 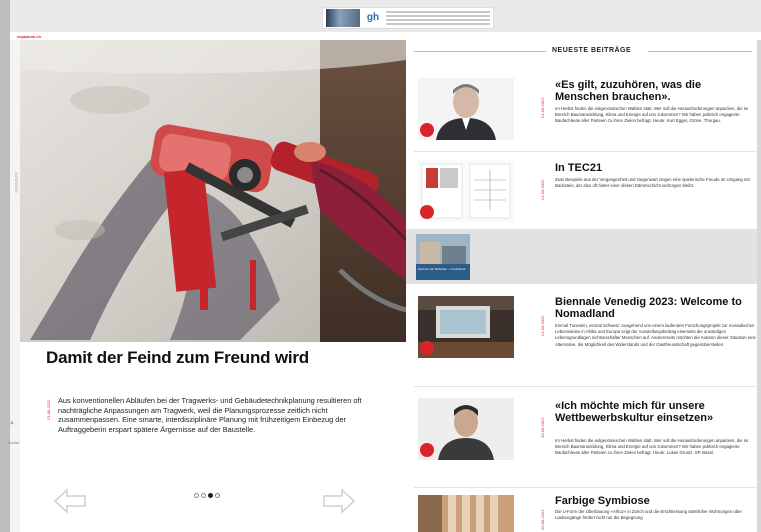 I want to click on arrow-right-icon, so click(x=339, y=501).